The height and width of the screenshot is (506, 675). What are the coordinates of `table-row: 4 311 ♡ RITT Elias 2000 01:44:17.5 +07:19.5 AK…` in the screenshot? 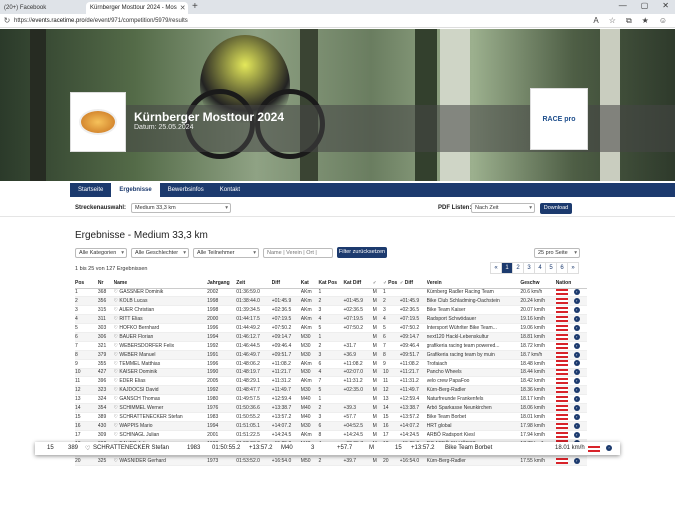 It's located at (331, 319).